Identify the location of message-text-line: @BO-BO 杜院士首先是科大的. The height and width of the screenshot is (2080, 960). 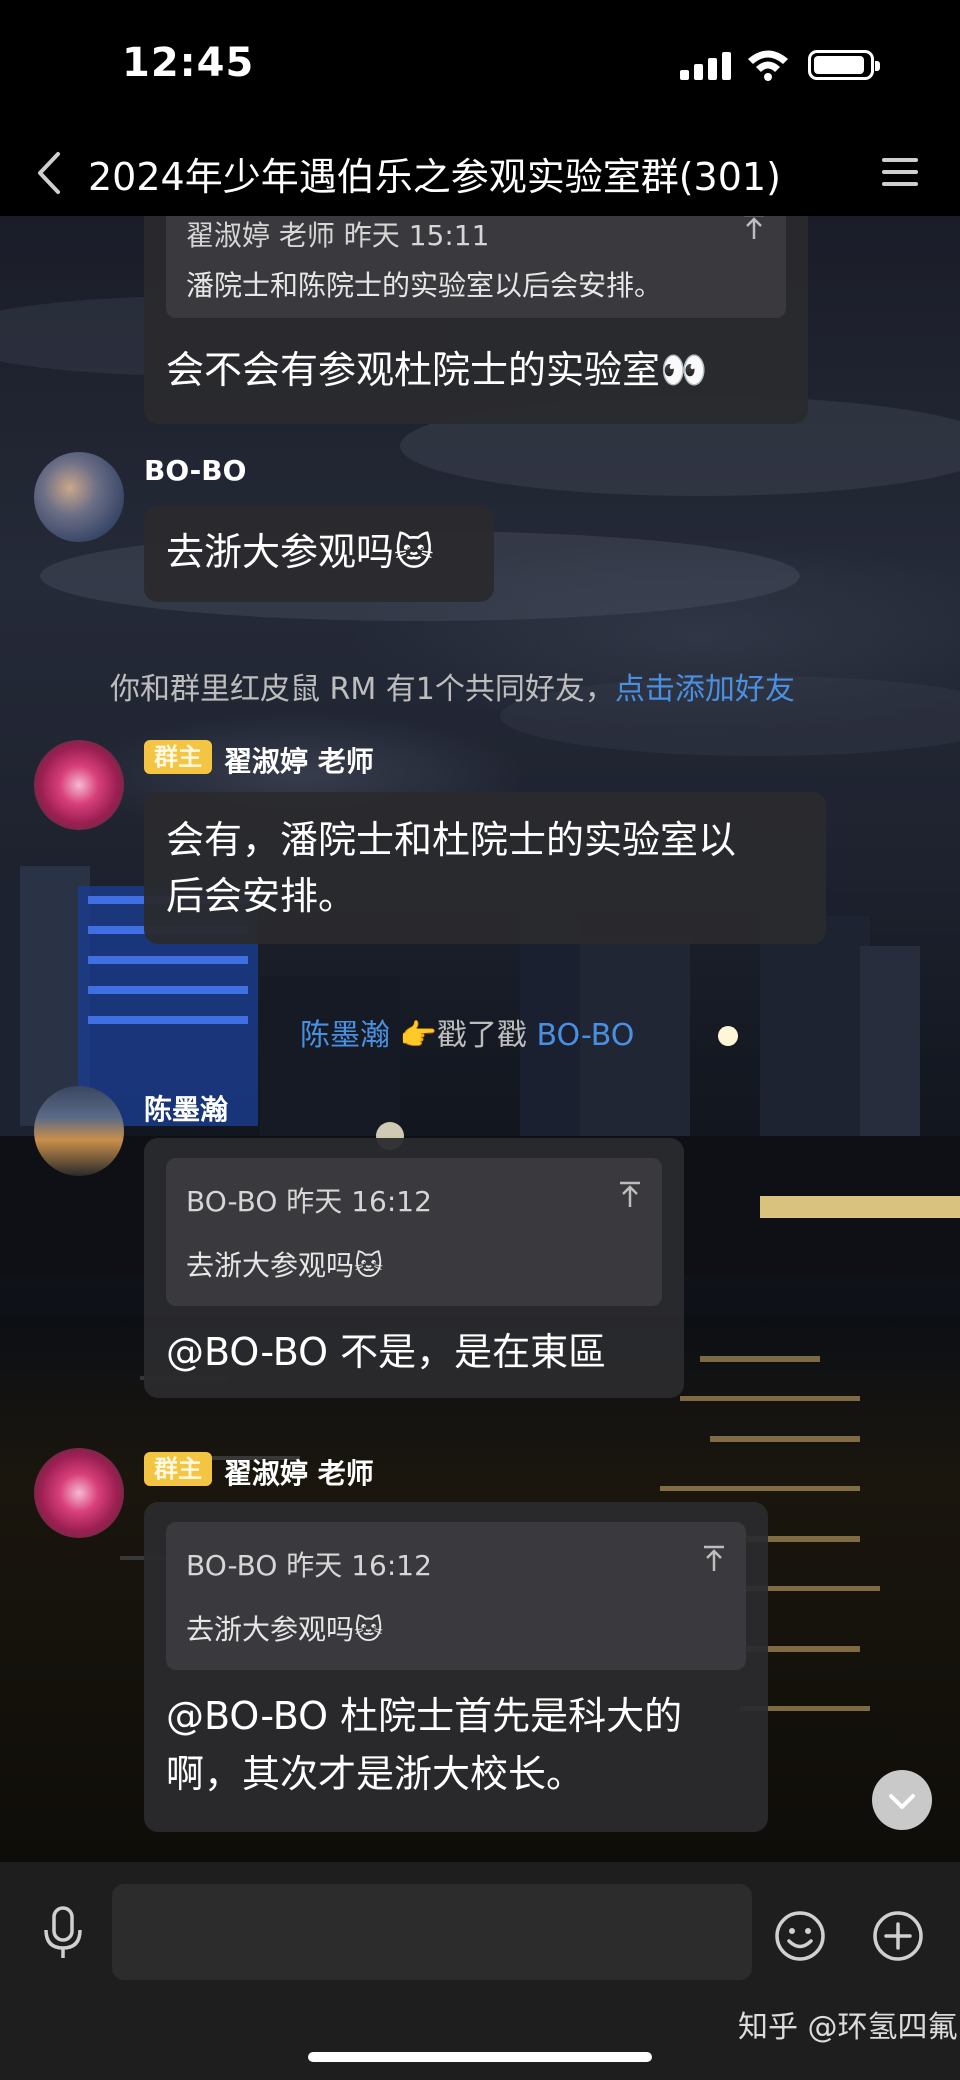
(424, 1716).